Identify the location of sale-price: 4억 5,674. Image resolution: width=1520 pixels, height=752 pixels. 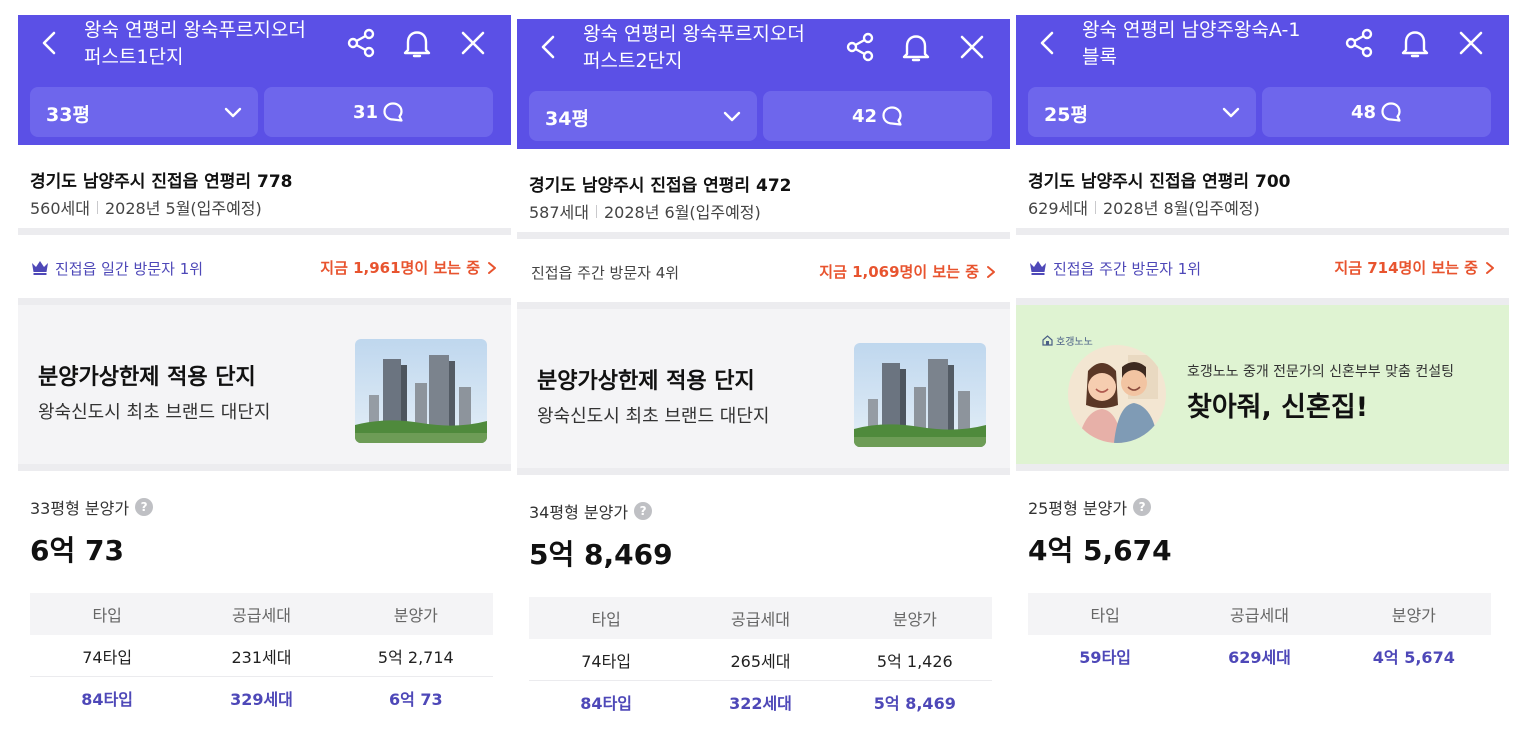
(1100, 550).